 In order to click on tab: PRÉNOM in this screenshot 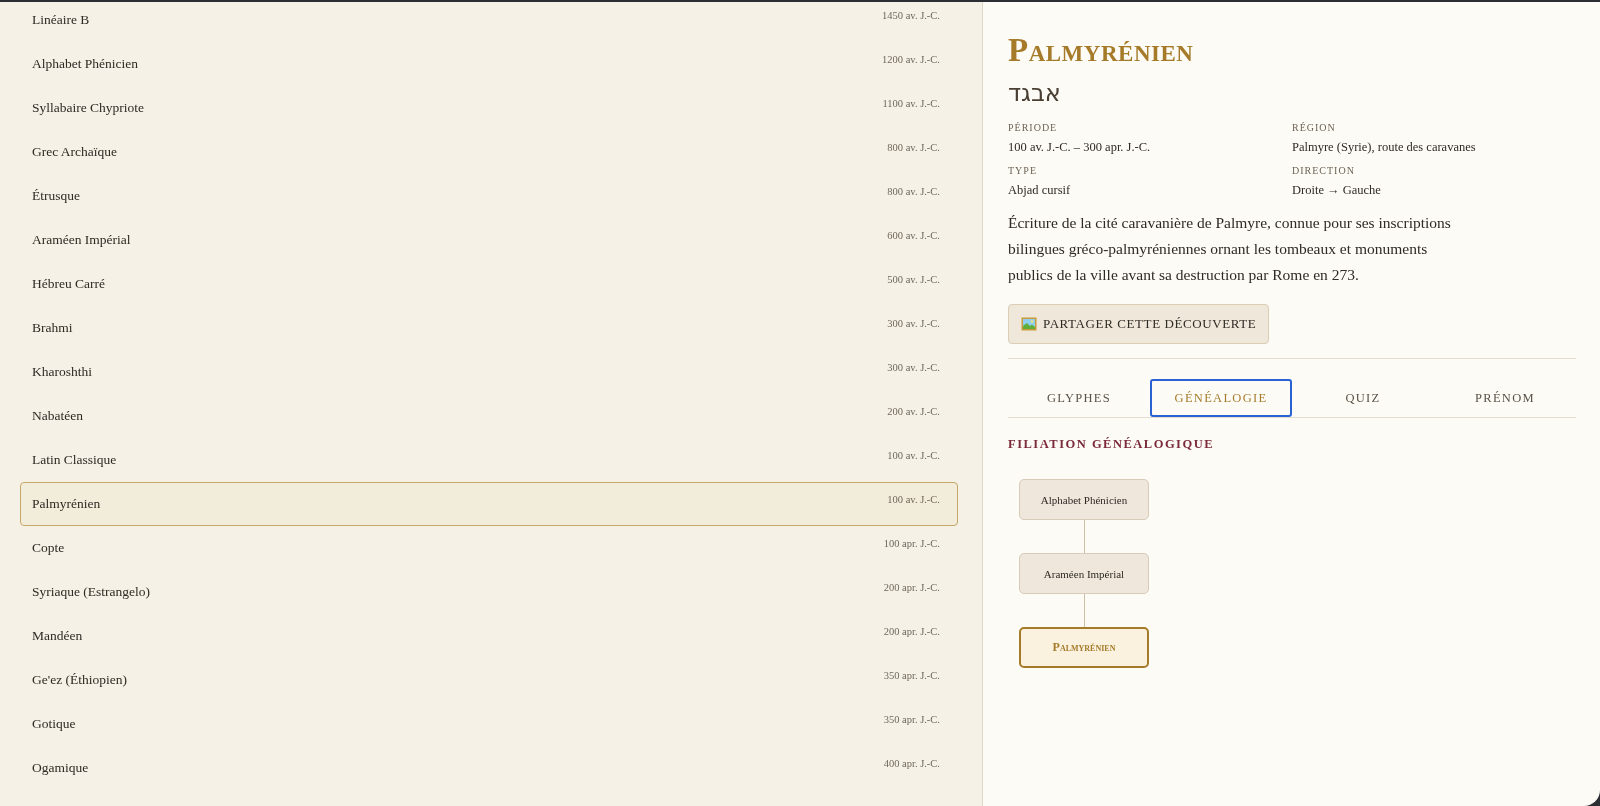, I will do `click(1505, 398)`.